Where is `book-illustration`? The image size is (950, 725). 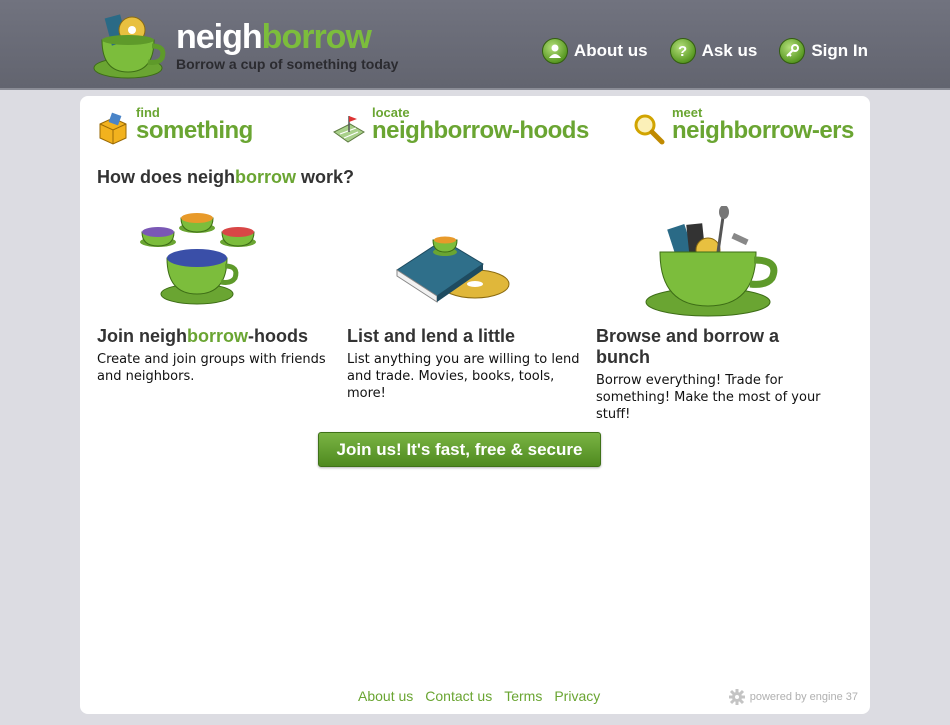
book-illustration is located at coordinates (467, 266).